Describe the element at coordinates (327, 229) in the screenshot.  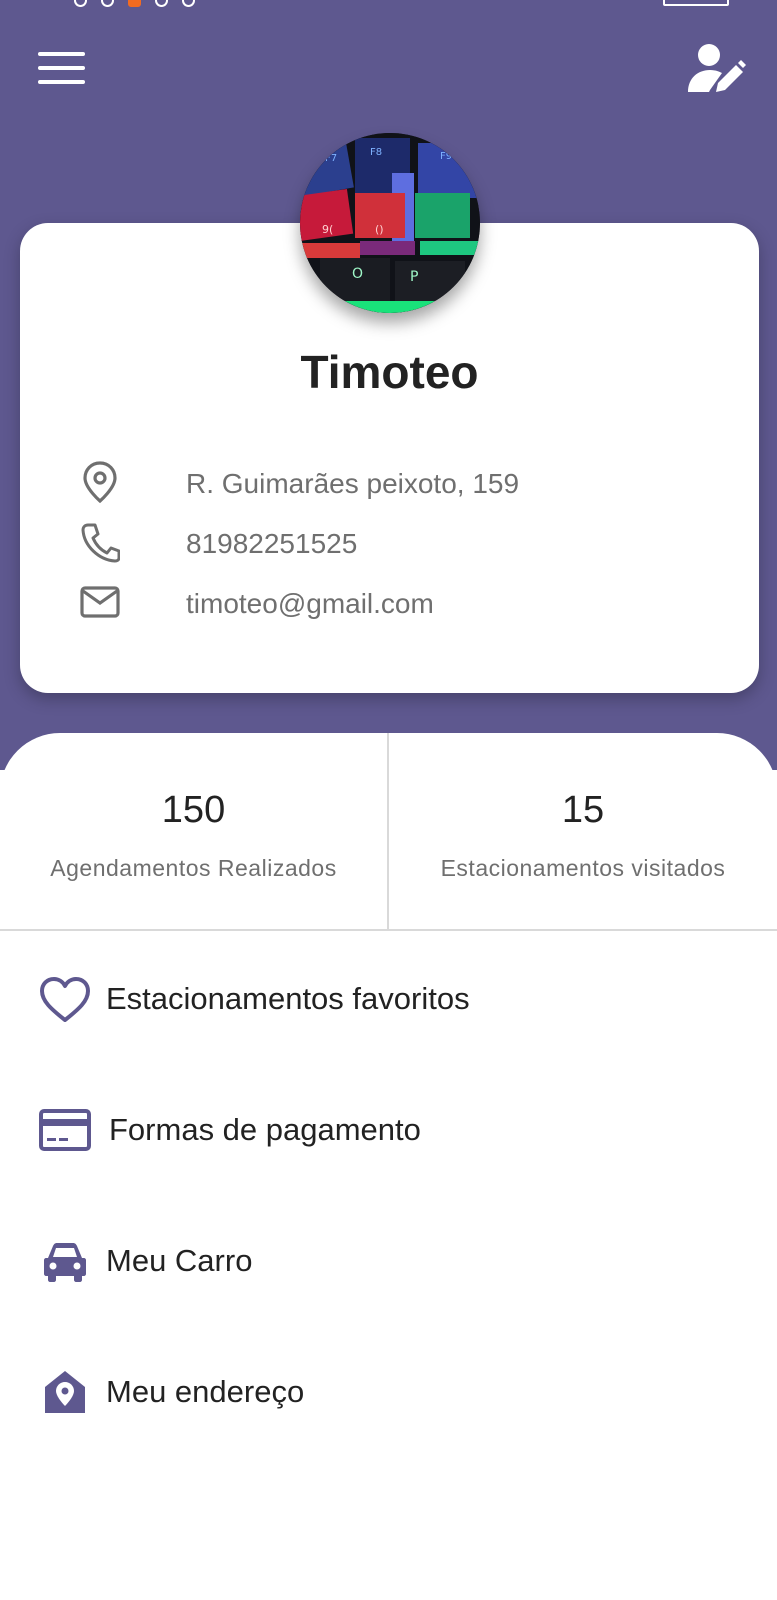
I see `svg-text: 9(` at that location.